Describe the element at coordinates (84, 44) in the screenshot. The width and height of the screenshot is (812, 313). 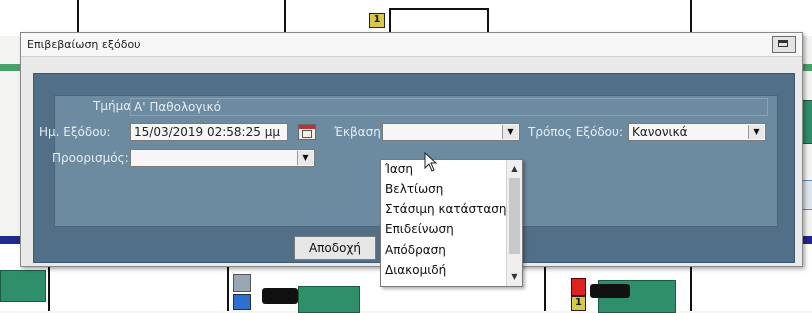
I see `dialog-title: Επιβεβαίωση εξόδου` at that location.